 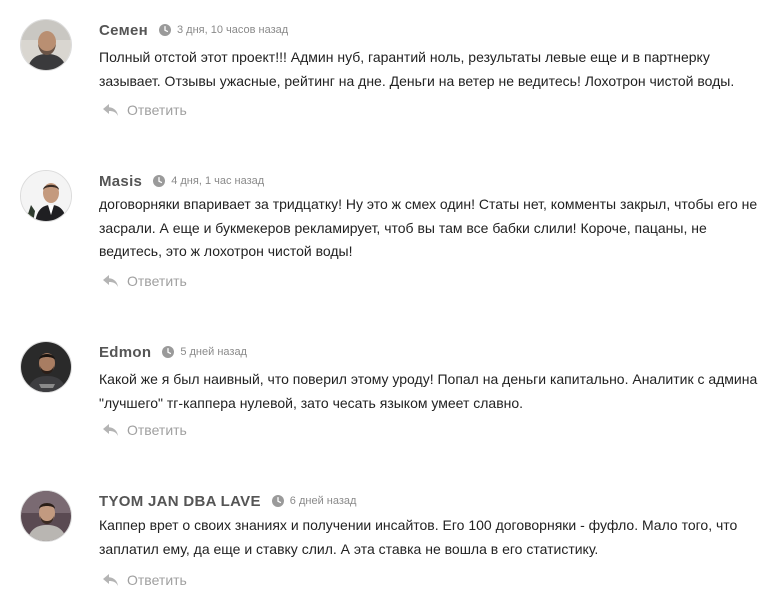 I want to click on comment-author: Masis, so click(x=120, y=181).